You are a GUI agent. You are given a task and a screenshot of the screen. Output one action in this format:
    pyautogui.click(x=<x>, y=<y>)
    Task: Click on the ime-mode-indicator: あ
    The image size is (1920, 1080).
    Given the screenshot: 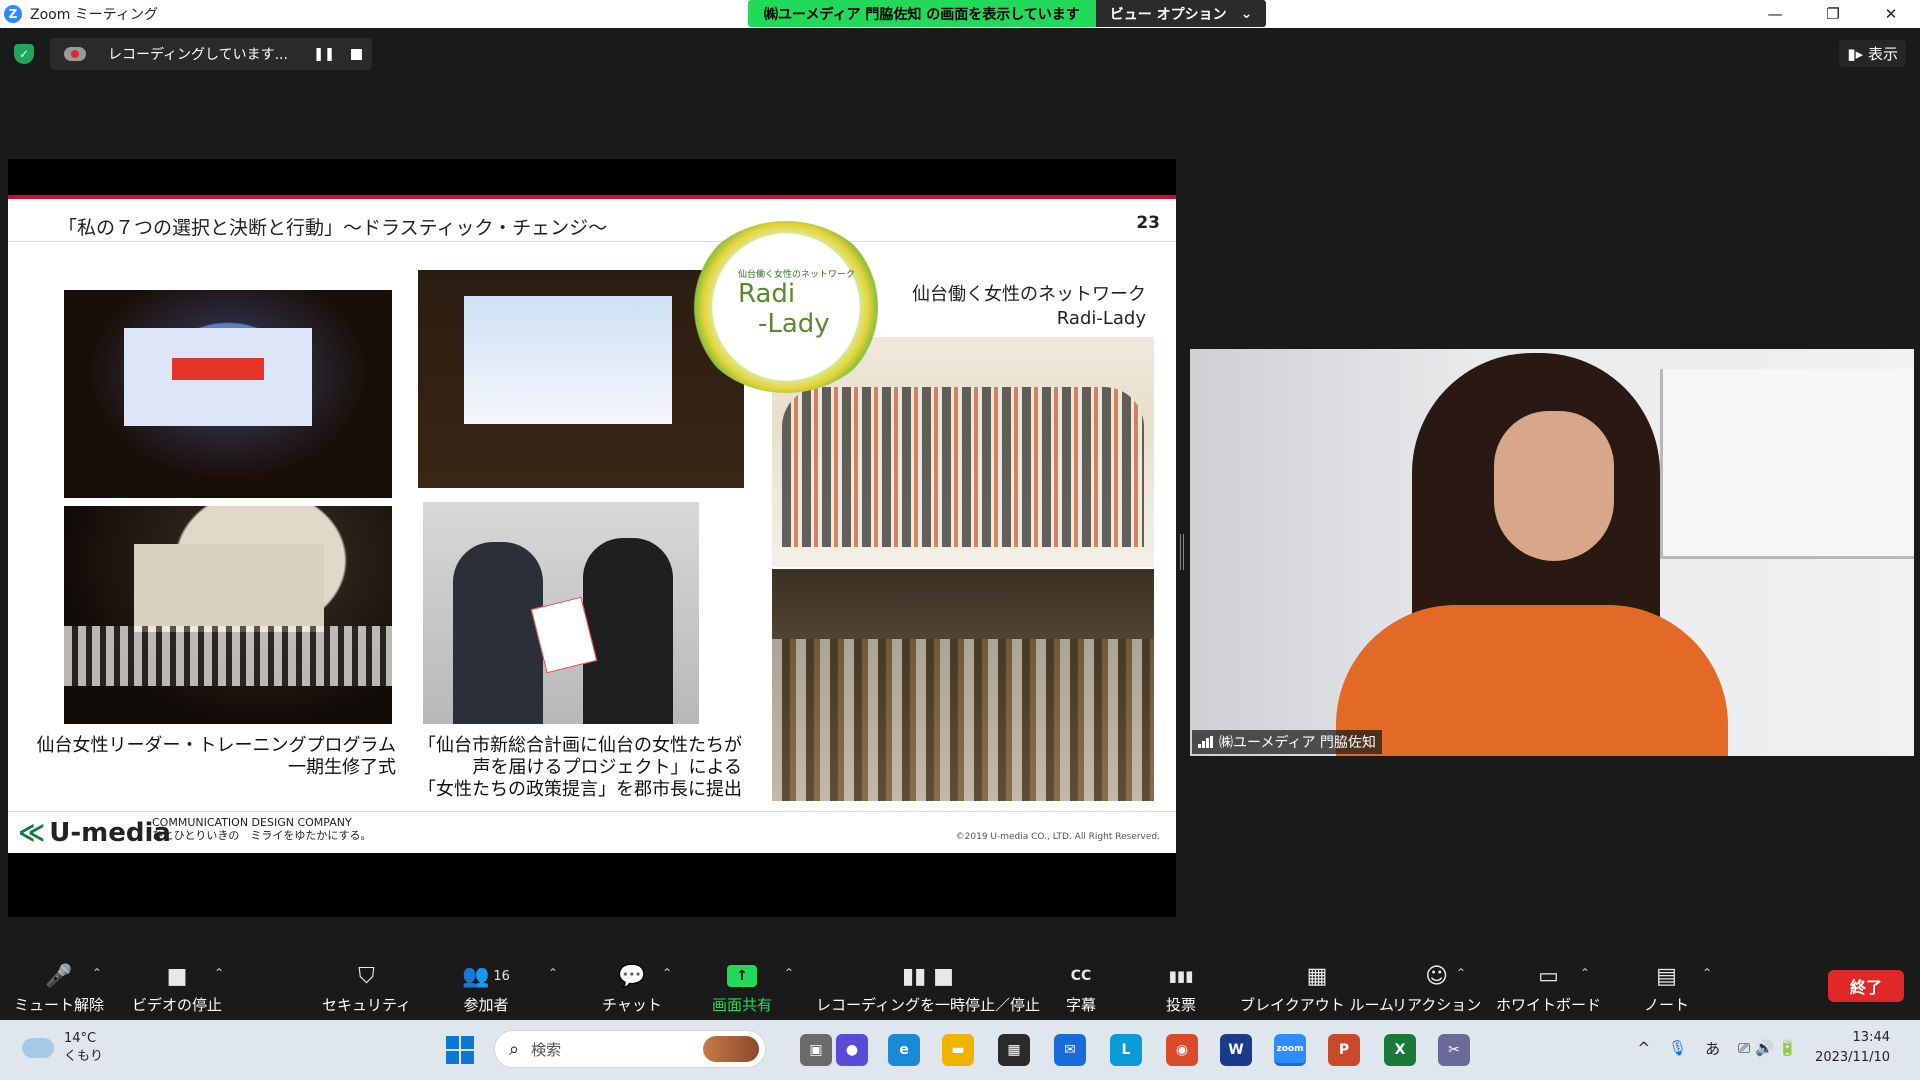 What is the action you would take?
    pyautogui.click(x=1712, y=1048)
    